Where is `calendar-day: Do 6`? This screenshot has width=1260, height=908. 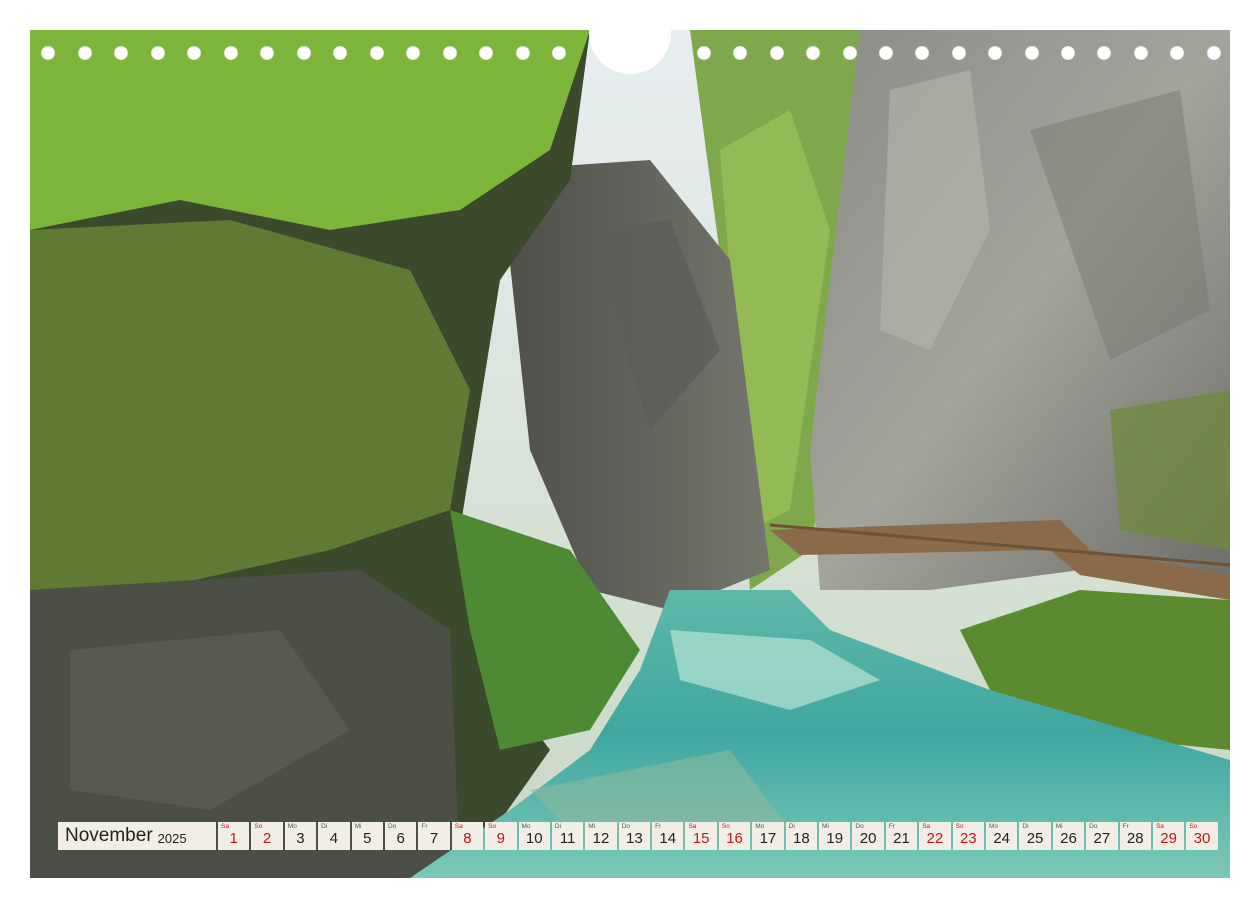 calendar-day: Do 6 is located at coordinates (400, 836).